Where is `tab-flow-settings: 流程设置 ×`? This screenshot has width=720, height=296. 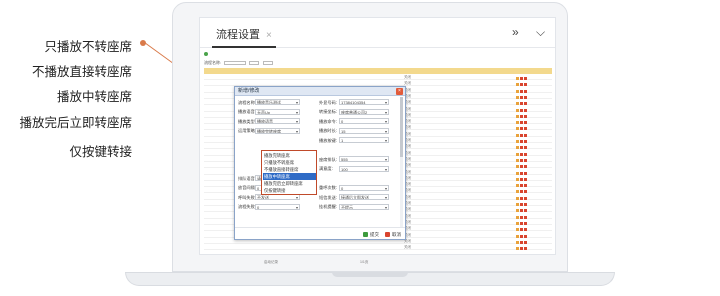
tab-flow-settings: 流程设置 × is located at coordinates (244, 37).